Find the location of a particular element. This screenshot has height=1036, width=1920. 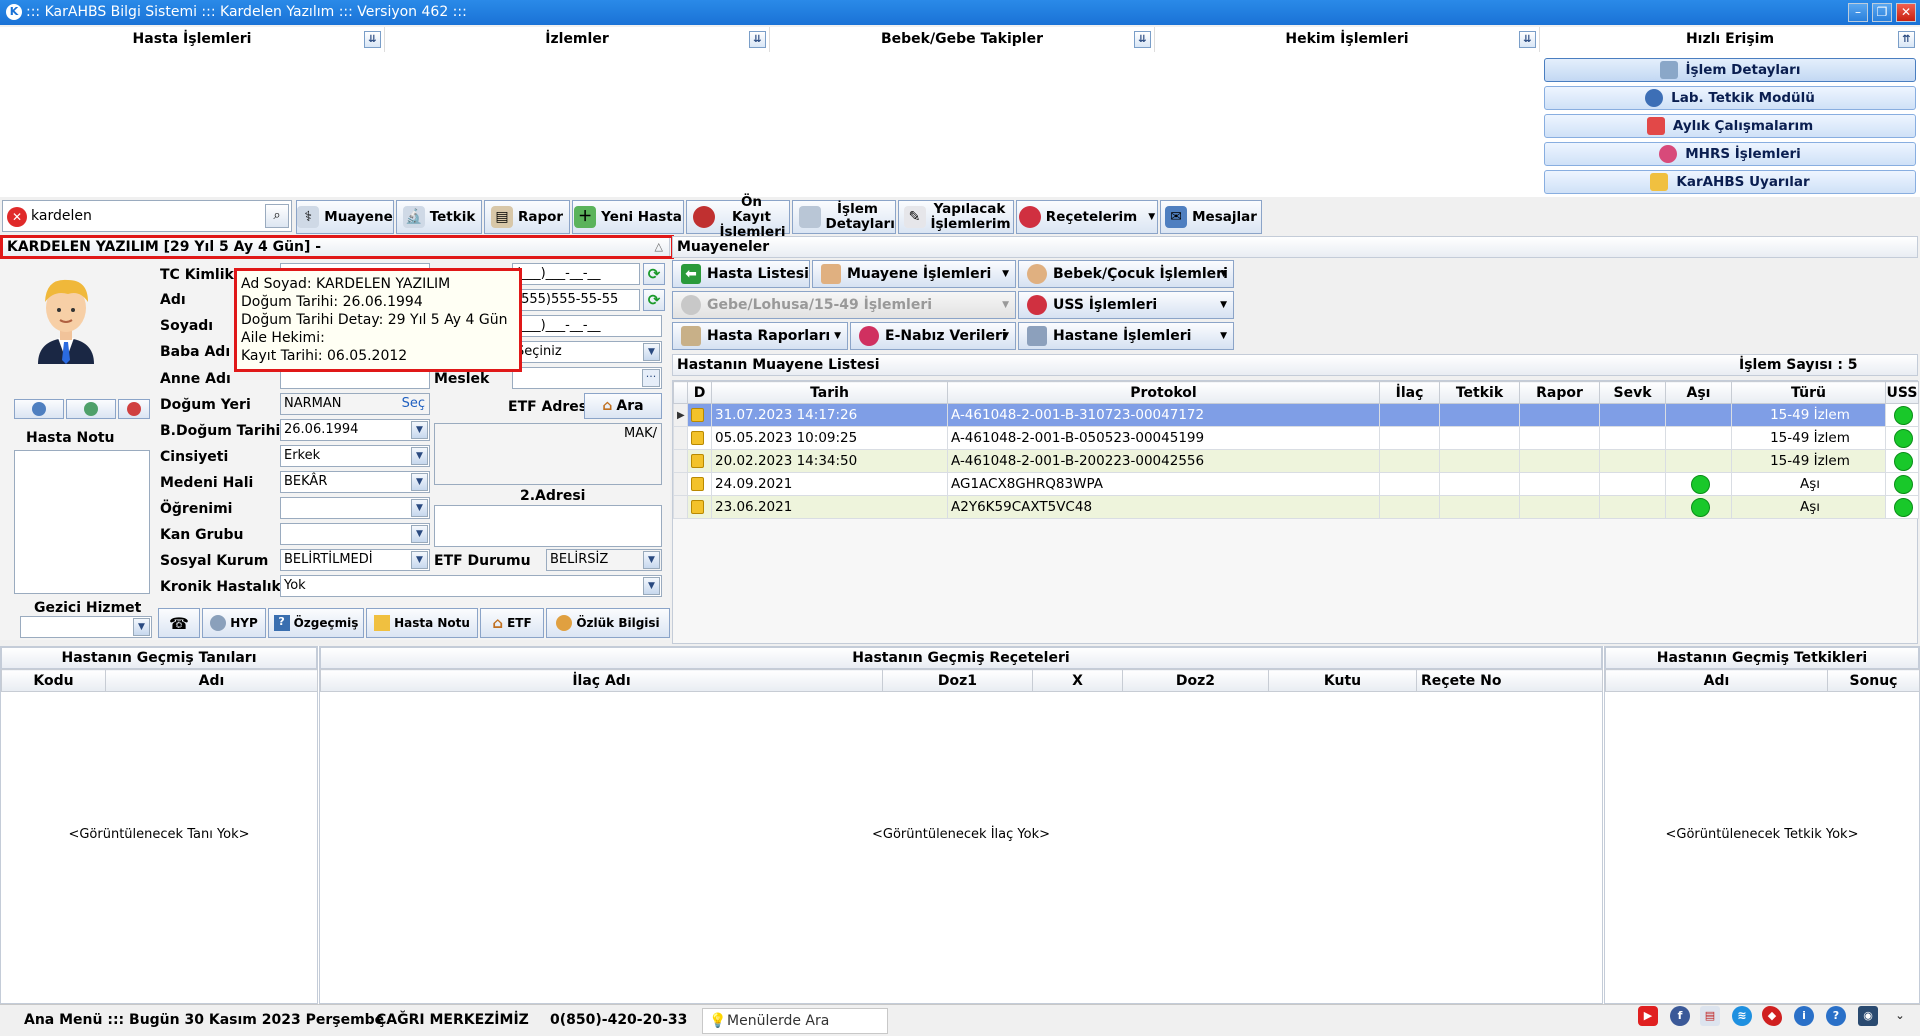

gebe-lohusa-islemleri-button: Gebe/Lohusa/15-49 İşlemleri ▼ is located at coordinates (844, 305).